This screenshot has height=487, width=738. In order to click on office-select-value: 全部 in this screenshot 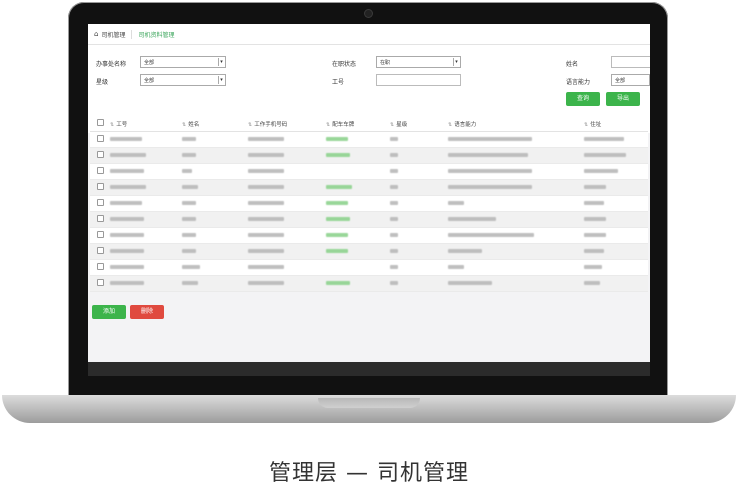, I will do `click(149, 63)`.